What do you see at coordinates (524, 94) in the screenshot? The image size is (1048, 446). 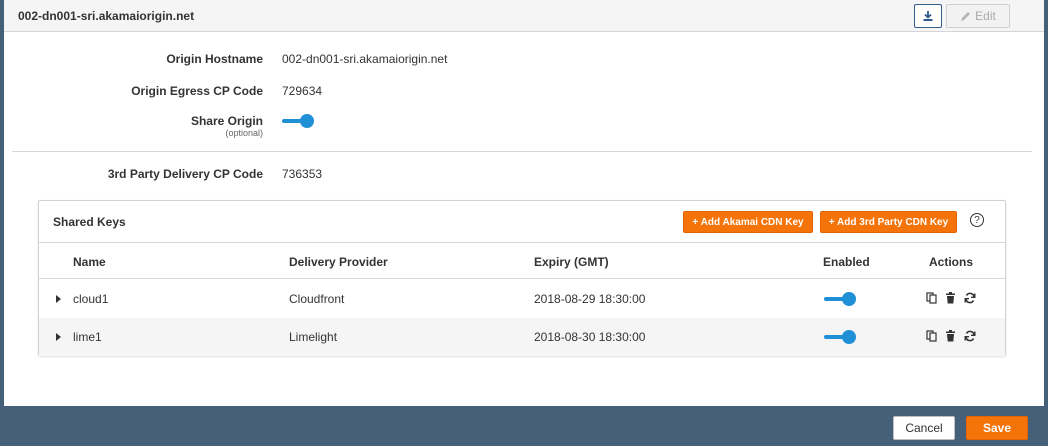 I see `origin-egress-row: Origin Egress CP Code 729634` at bounding box center [524, 94].